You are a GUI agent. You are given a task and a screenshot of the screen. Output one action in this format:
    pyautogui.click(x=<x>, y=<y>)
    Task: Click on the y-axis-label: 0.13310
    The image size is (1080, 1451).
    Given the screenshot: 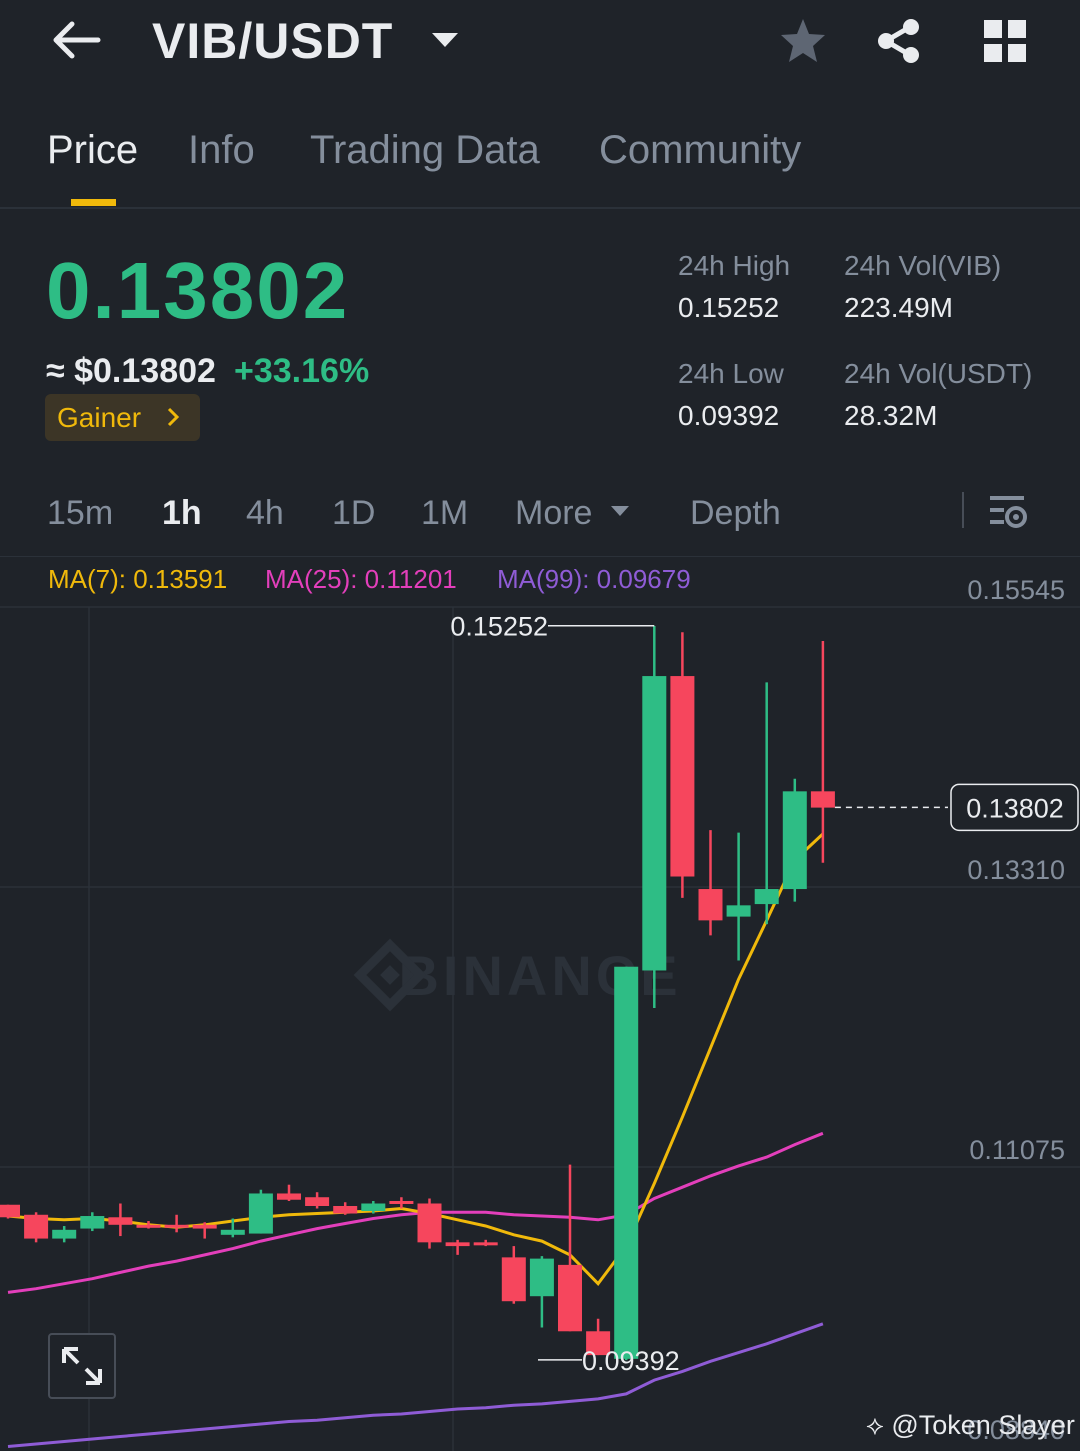 What is the action you would take?
    pyautogui.click(x=1016, y=870)
    